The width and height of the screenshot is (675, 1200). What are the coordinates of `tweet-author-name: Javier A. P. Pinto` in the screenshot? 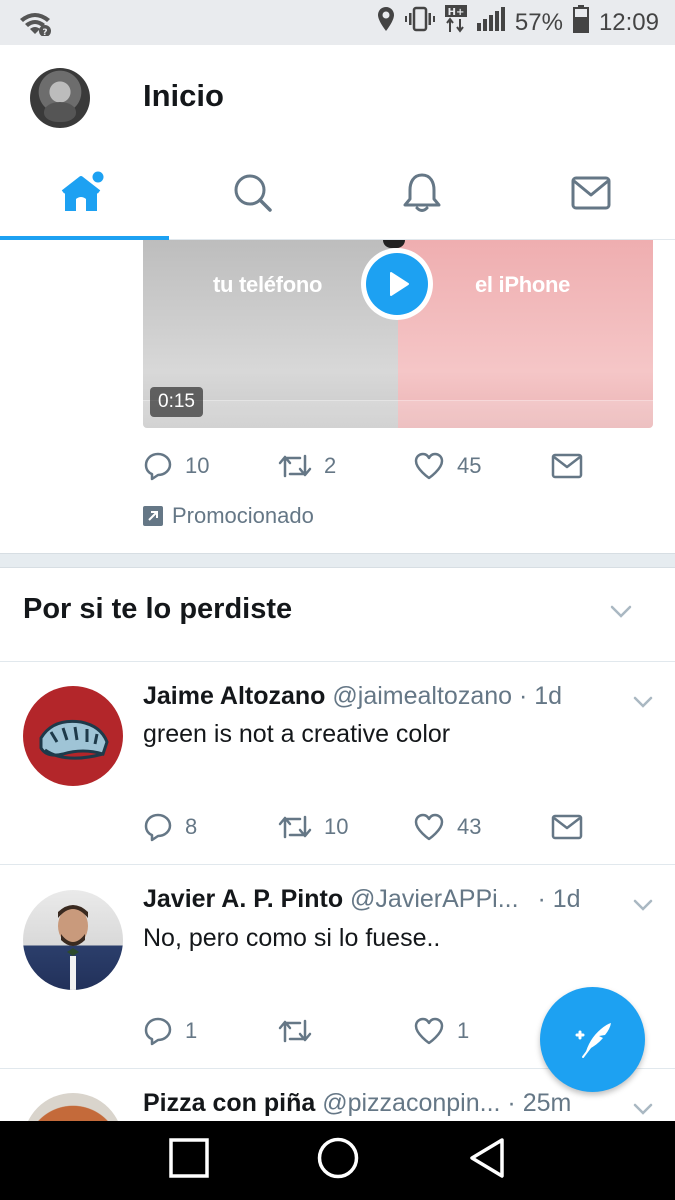 It's located at (243, 899).